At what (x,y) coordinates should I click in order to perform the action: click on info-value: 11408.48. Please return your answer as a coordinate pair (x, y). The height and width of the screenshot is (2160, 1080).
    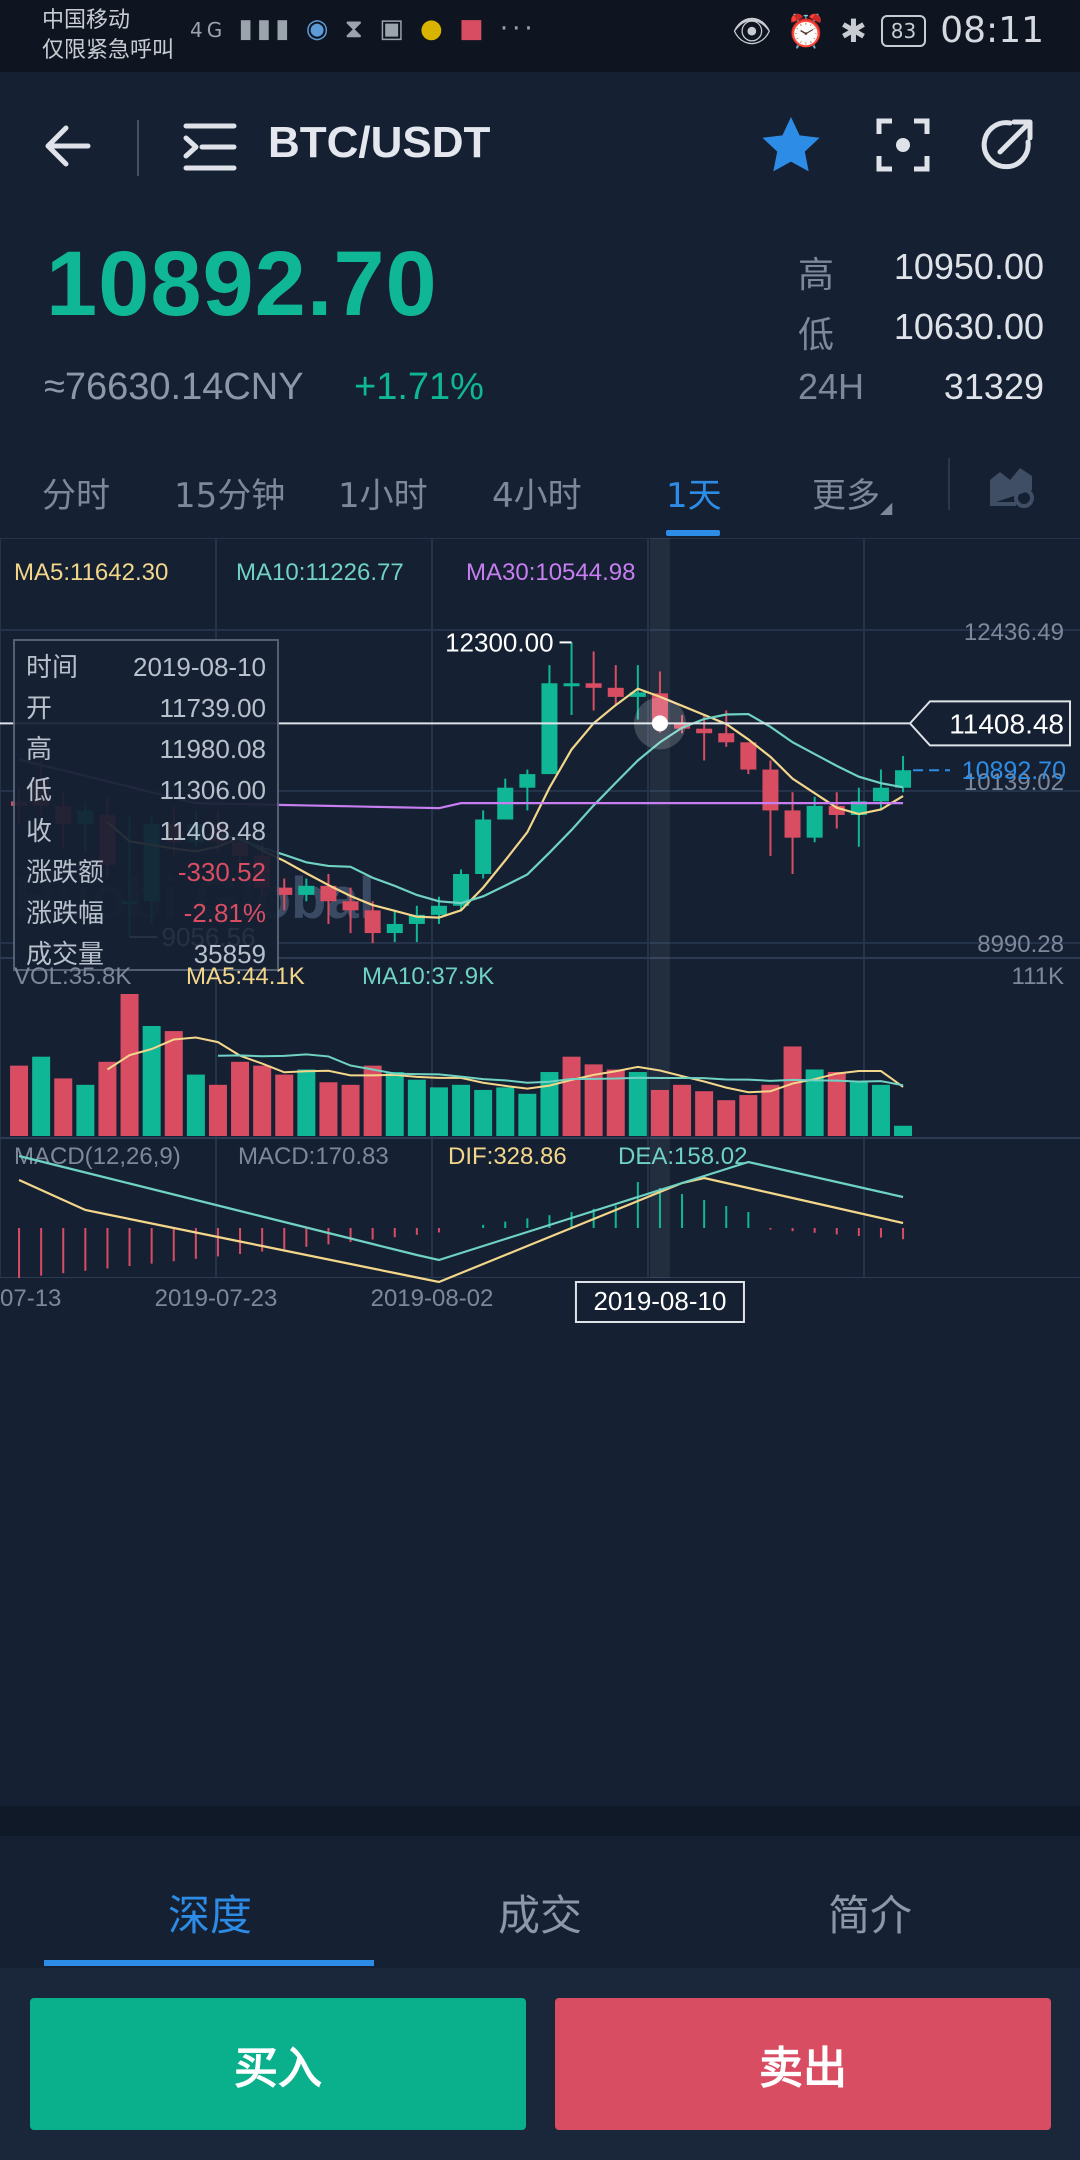
    Looking at the image, I should click on (212, 831).